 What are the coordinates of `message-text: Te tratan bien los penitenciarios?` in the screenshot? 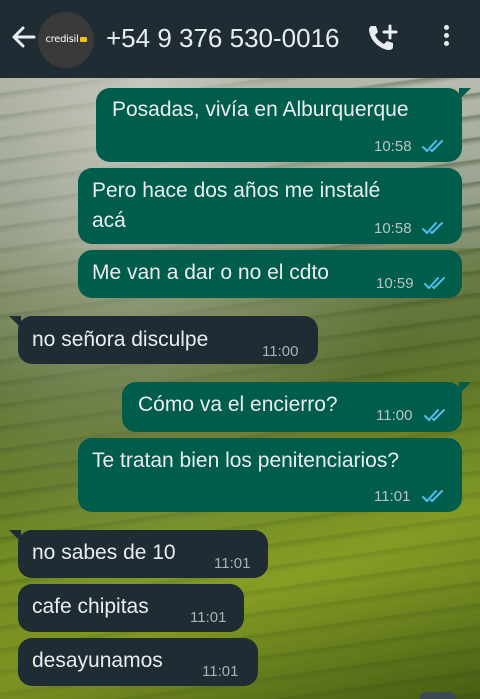 It's located at (246, 460).